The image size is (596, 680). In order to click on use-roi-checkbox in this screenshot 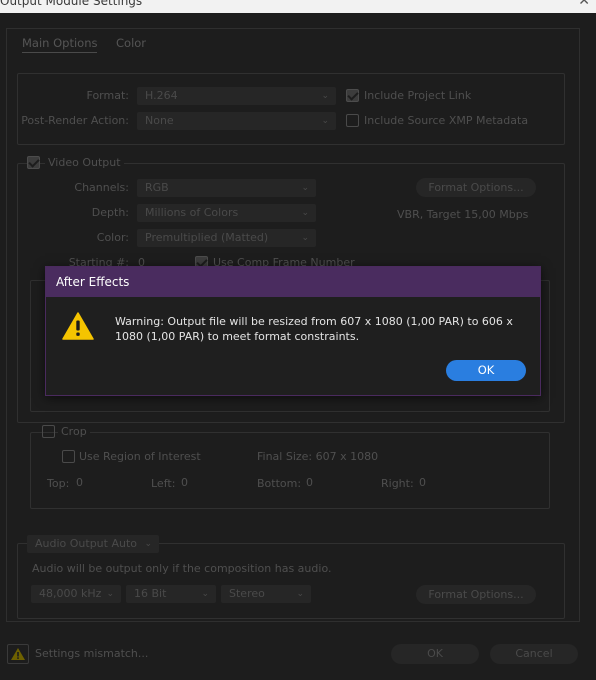, I will do `click(68, 456)`.